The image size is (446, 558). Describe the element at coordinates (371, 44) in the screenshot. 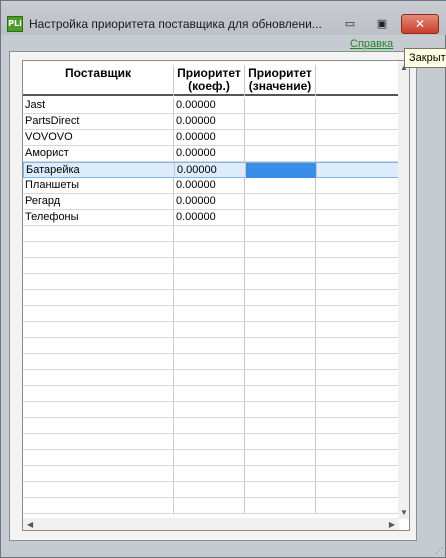

I see `help-link: Справка` at that location.